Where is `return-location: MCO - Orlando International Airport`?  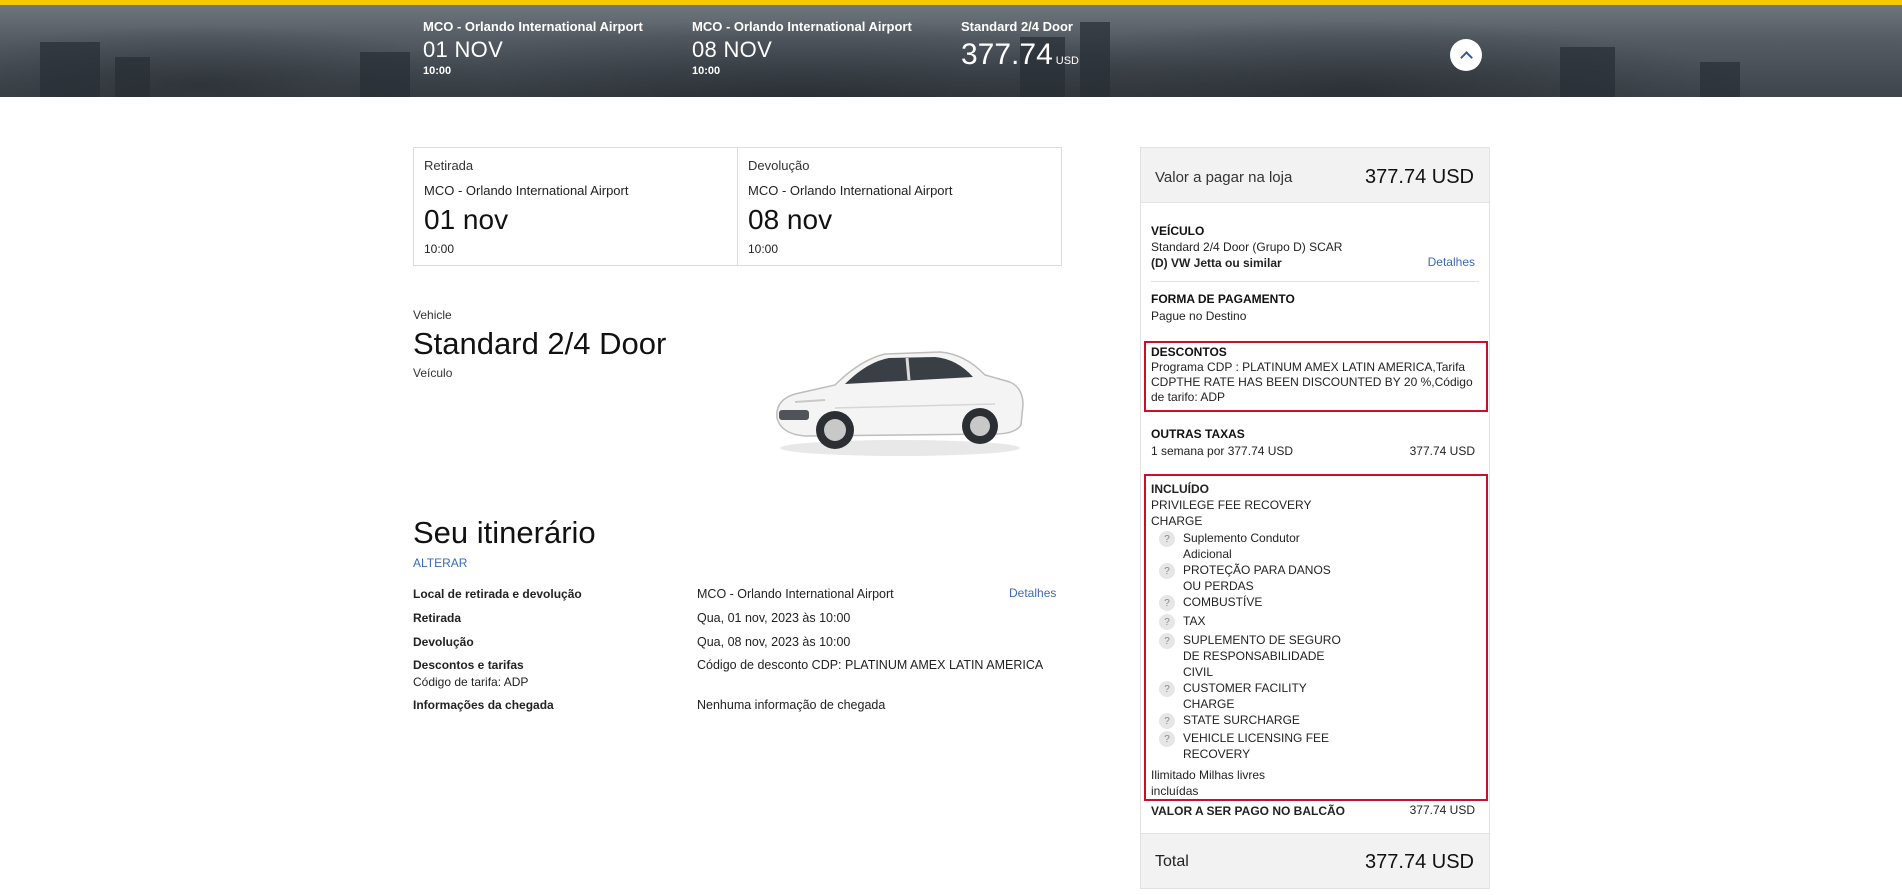 return-location: MCO - Orlando International Airport is located at coordinates (850, 190).